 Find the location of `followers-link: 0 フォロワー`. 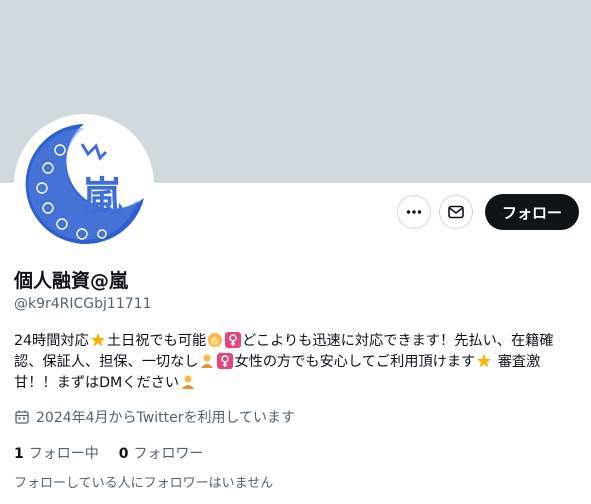

followers-link: 0 フォロワー is located at coordinates (161, 453).